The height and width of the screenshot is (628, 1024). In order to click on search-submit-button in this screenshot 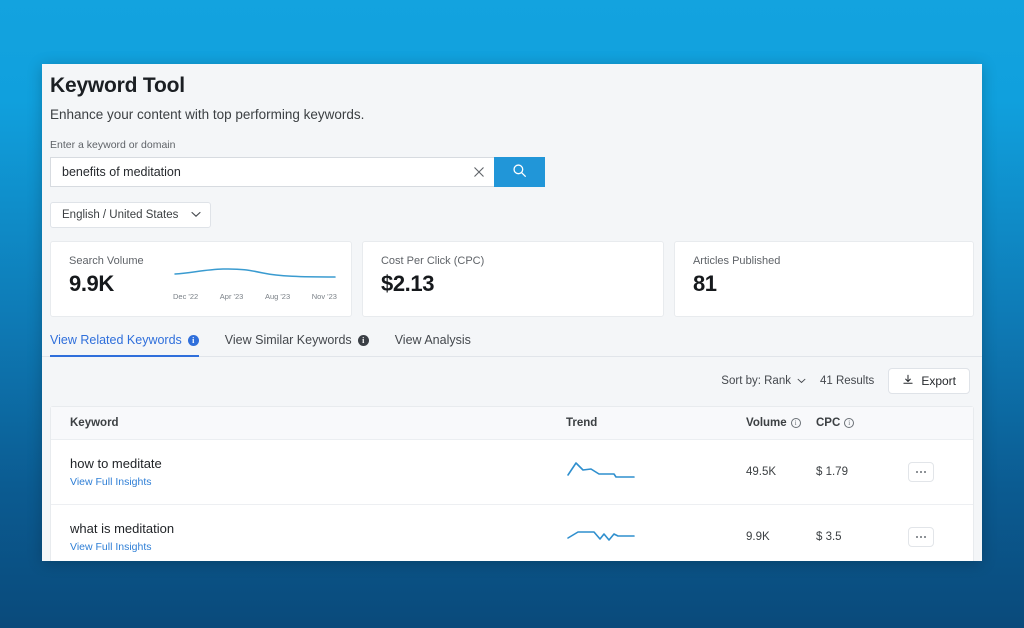, I will do `click(519, 172)`.